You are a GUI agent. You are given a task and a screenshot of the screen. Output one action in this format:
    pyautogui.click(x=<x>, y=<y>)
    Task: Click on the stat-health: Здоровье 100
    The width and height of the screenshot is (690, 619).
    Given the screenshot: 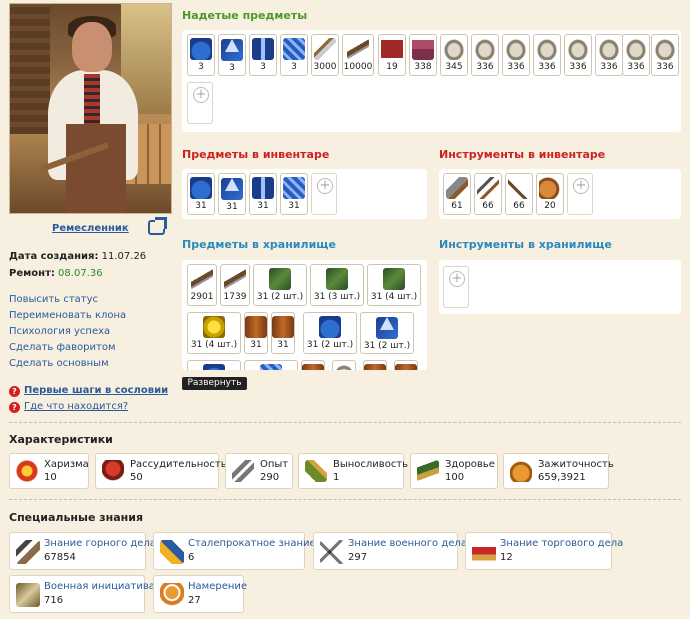 What is the action you would take?
    pyautogui.click(x=454, y=471)
    